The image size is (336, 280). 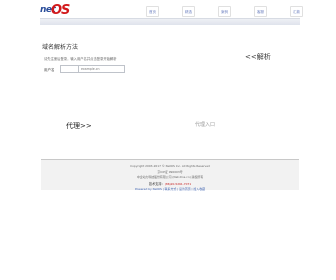 What do you see at coordinates (170, 21) in the screenshot?
I see `header-divider` at bounding box center [170, 21].